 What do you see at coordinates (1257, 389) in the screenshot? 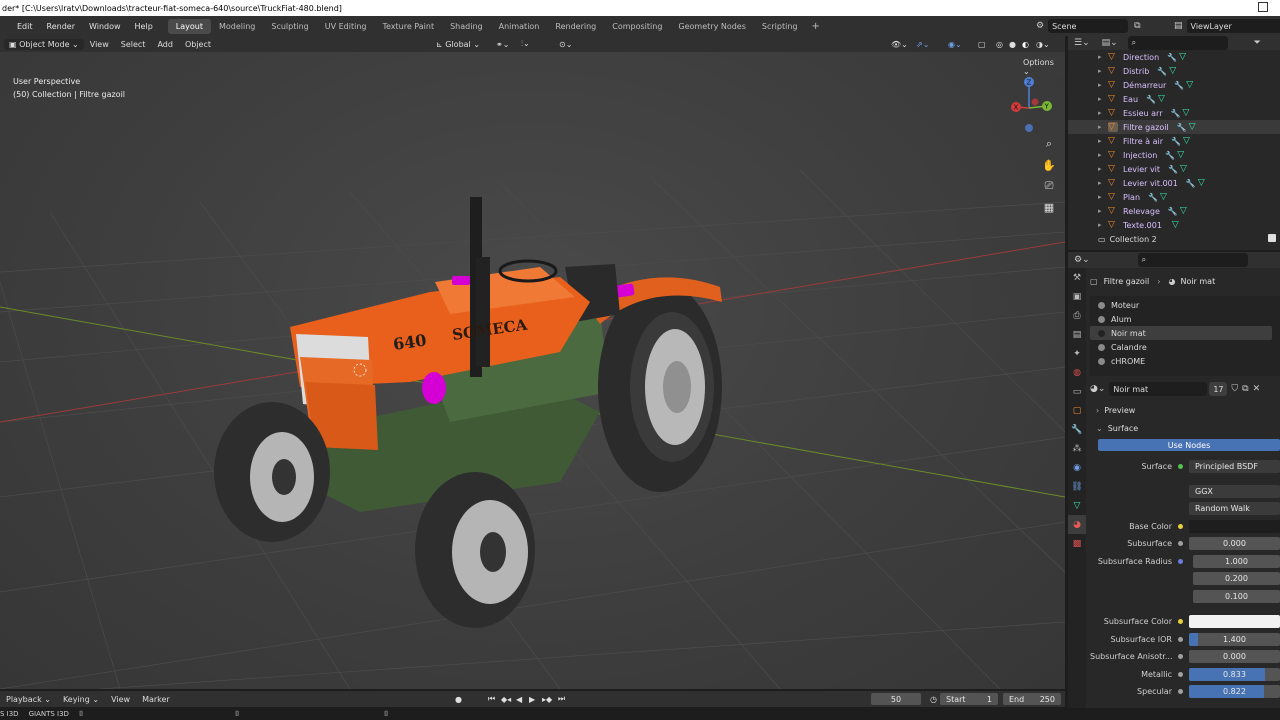
I see `unlink-material-icon: ✕` at bounding box center [1257, 389].